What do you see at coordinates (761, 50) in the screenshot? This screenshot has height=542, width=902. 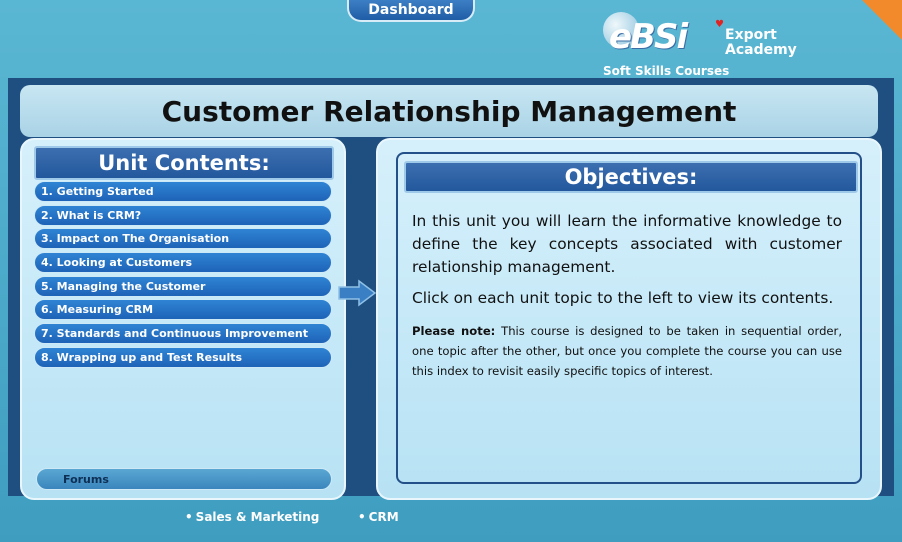 I see `logo-name-line2: Academy` at bounding box center [761, 50].